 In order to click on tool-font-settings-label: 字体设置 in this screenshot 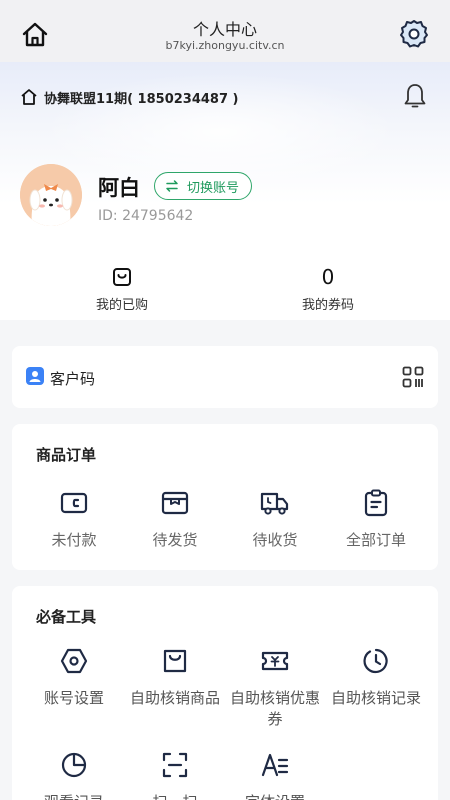, I will do `click(275, 796)`.